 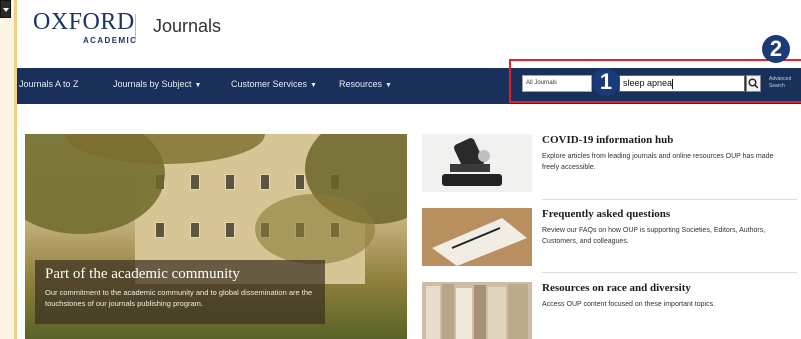 What do you see at coordinates (7, 178) in the screenshot?
I see `left-rail` at bounding box center [7, 178].